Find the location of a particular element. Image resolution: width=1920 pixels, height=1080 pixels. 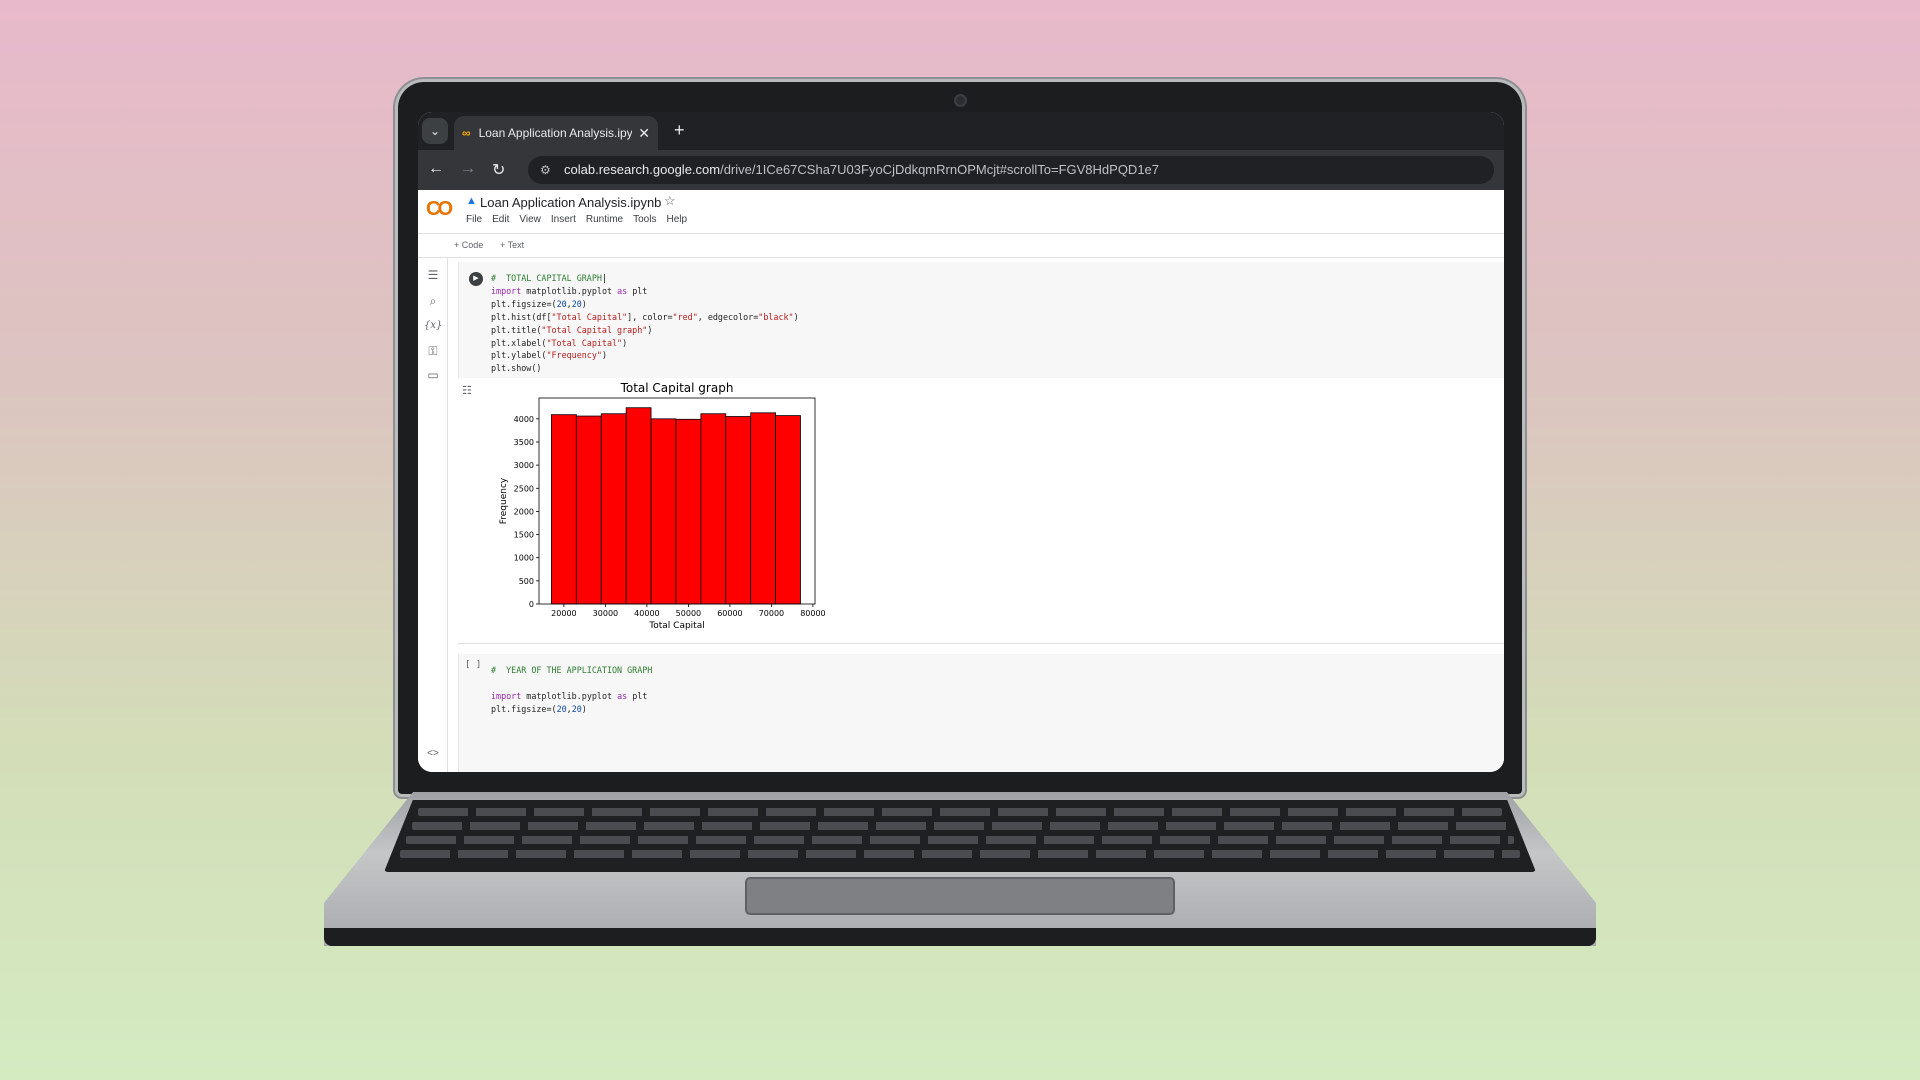

menu-help: Help is located at coordinates (676, 219).